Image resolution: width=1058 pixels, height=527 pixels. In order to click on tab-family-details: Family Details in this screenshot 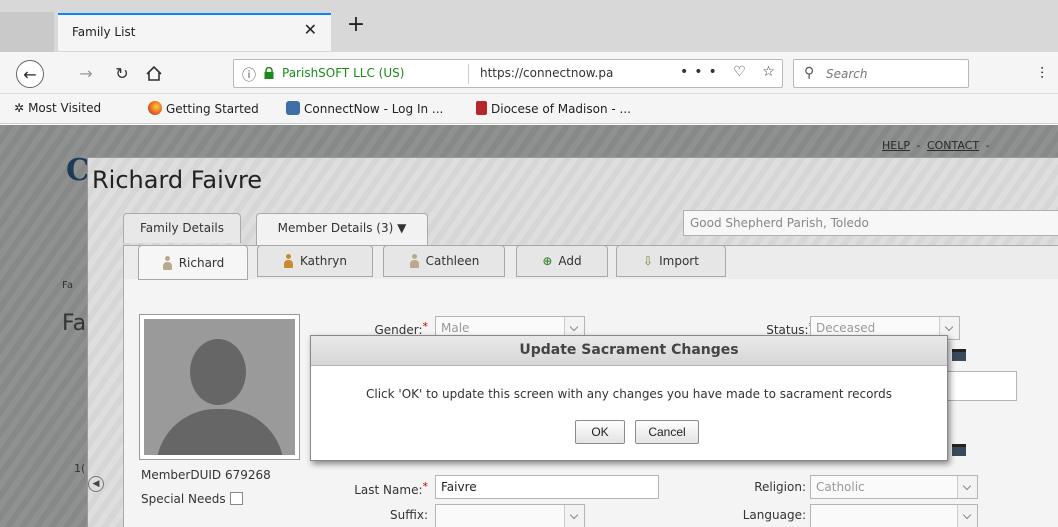, I will do `click(182, 228)`.